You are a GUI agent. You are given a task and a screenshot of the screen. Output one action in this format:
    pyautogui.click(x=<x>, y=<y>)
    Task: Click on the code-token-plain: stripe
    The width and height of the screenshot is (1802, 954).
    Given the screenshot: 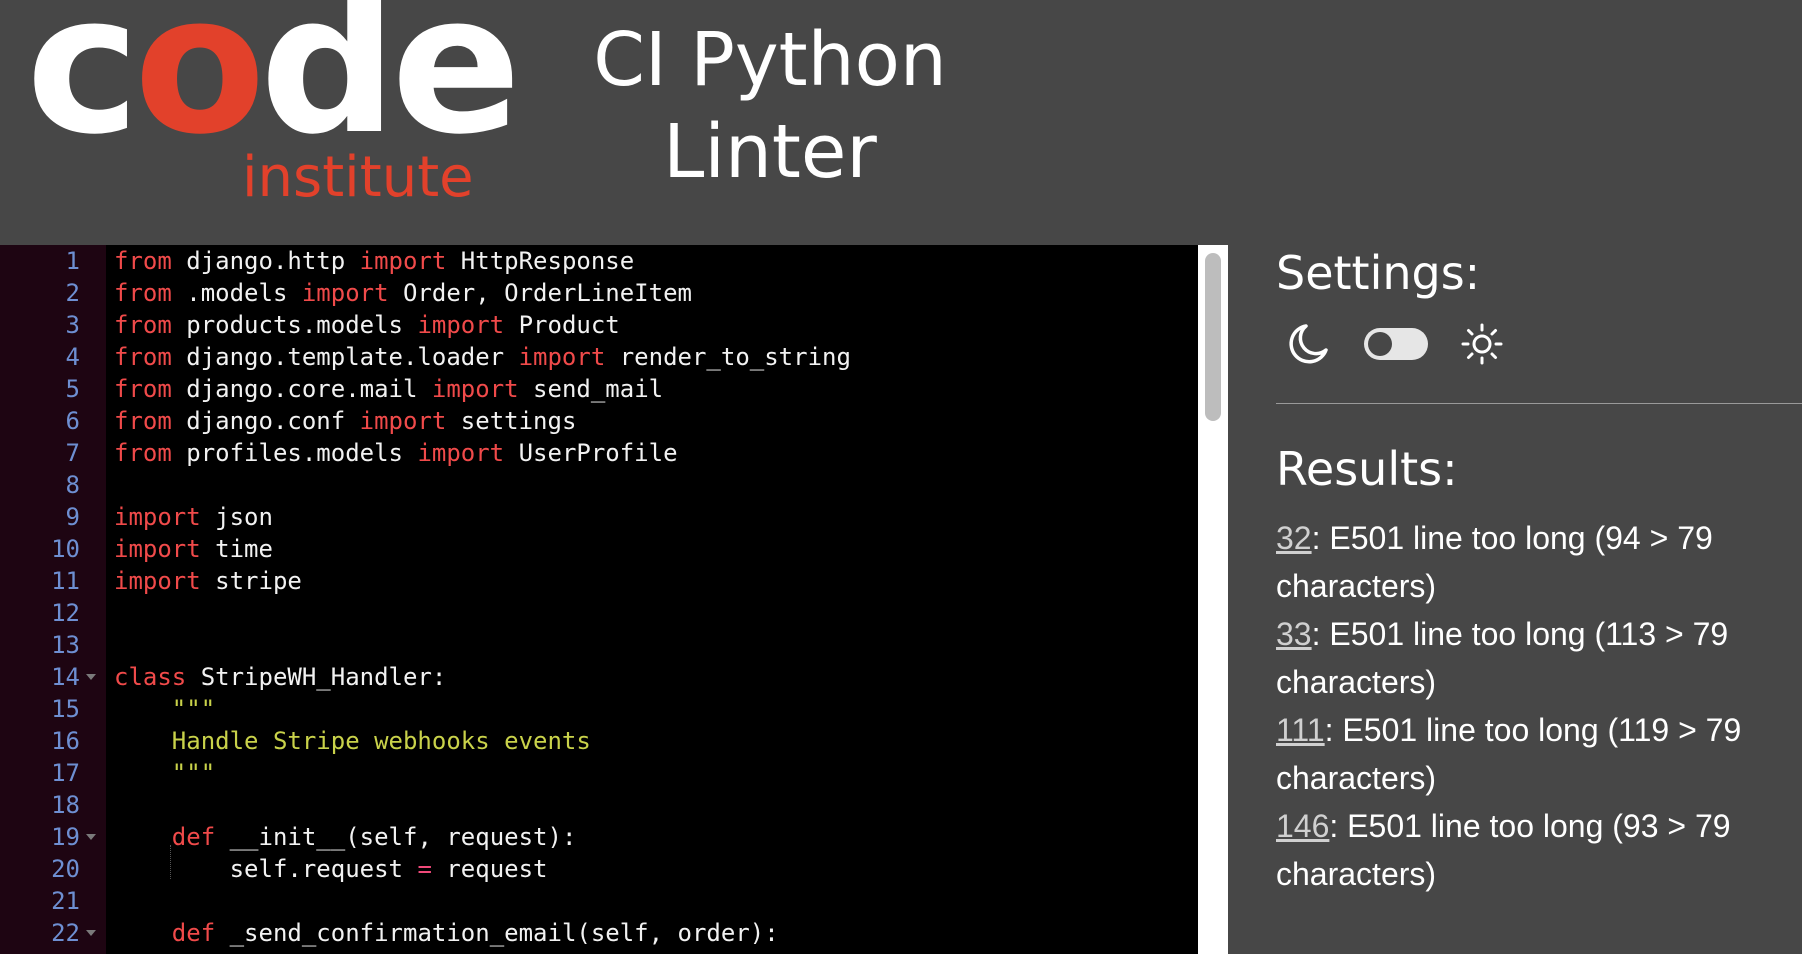 What is the action you would take?
    pyautogui.click(x=251, y=581)
    